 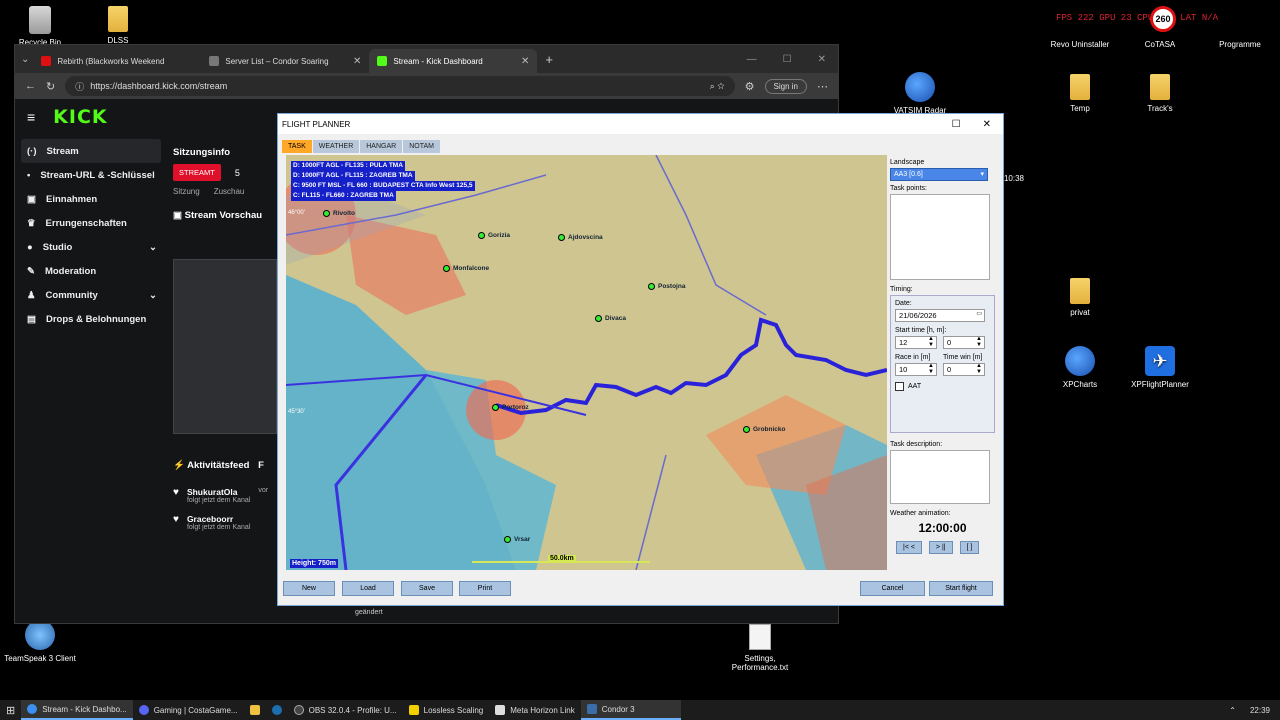 I want to click on extensions-icon: ⚙, so click(x=750, y=86).